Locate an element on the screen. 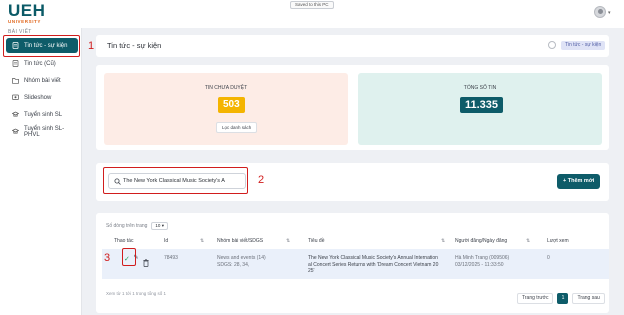  pending-count: 503 is located at coordinates (231, 105).